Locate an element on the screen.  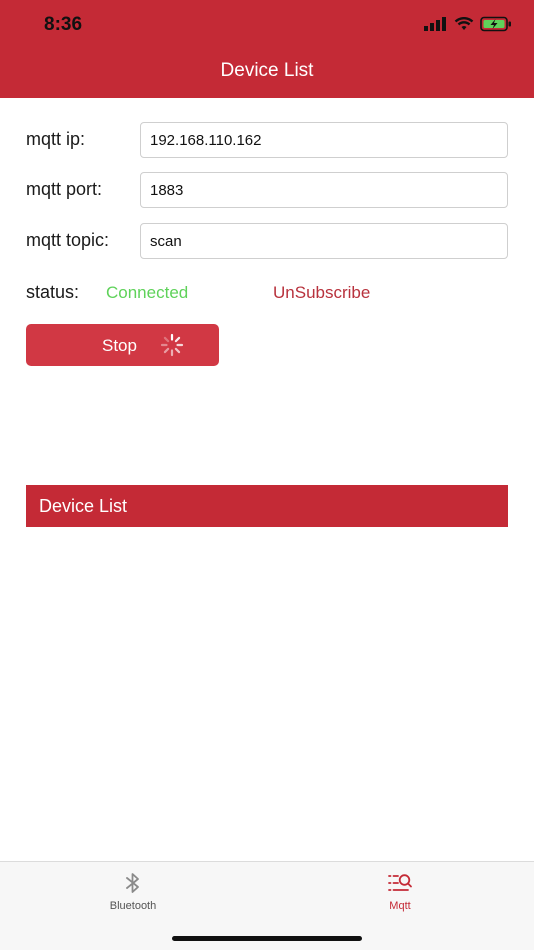
tab-bluetooth: Bluetooth is located at coordinates (133, 895).